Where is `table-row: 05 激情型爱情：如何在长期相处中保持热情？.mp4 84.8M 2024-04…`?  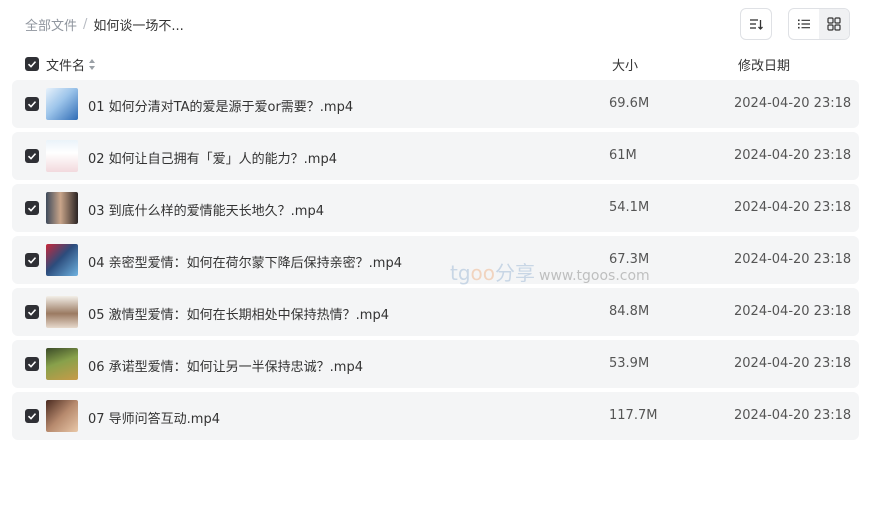
table-row: 05 激情型爱情：如何在长期相处中保持热情？.mp4 84.8M 2024-04… is located at coordinates (435, 312).